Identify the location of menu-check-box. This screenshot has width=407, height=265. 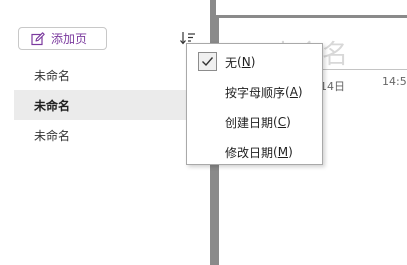
(207, 61).